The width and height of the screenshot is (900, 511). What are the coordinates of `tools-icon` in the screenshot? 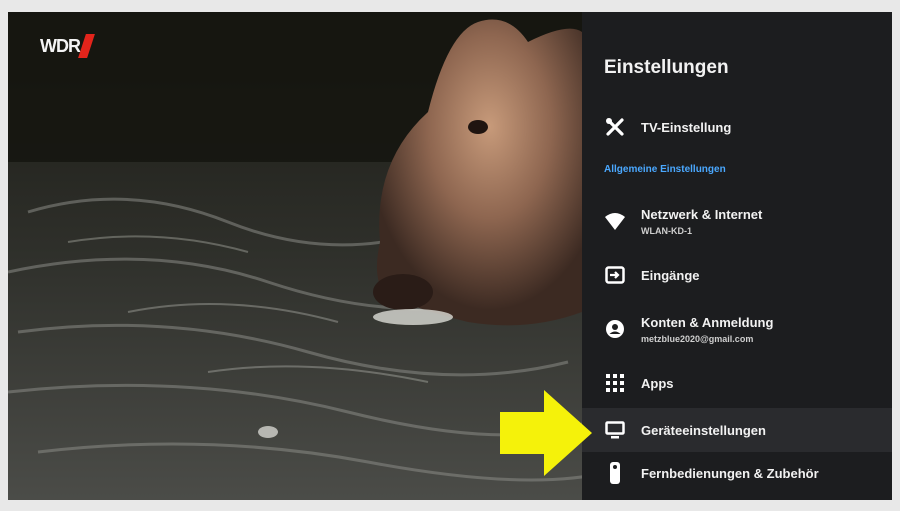 It's located at (615, 127).